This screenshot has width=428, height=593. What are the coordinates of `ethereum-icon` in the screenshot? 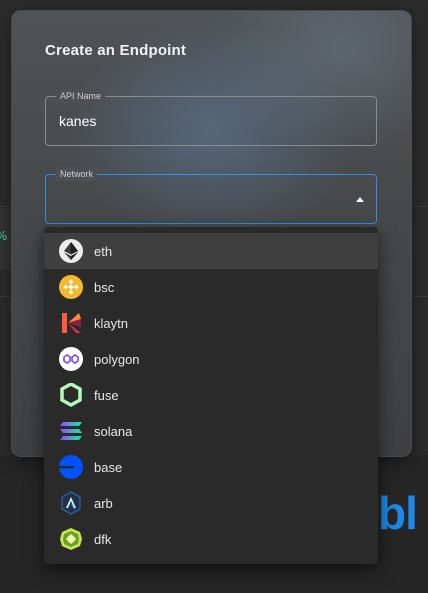 It's located at (71, 251).